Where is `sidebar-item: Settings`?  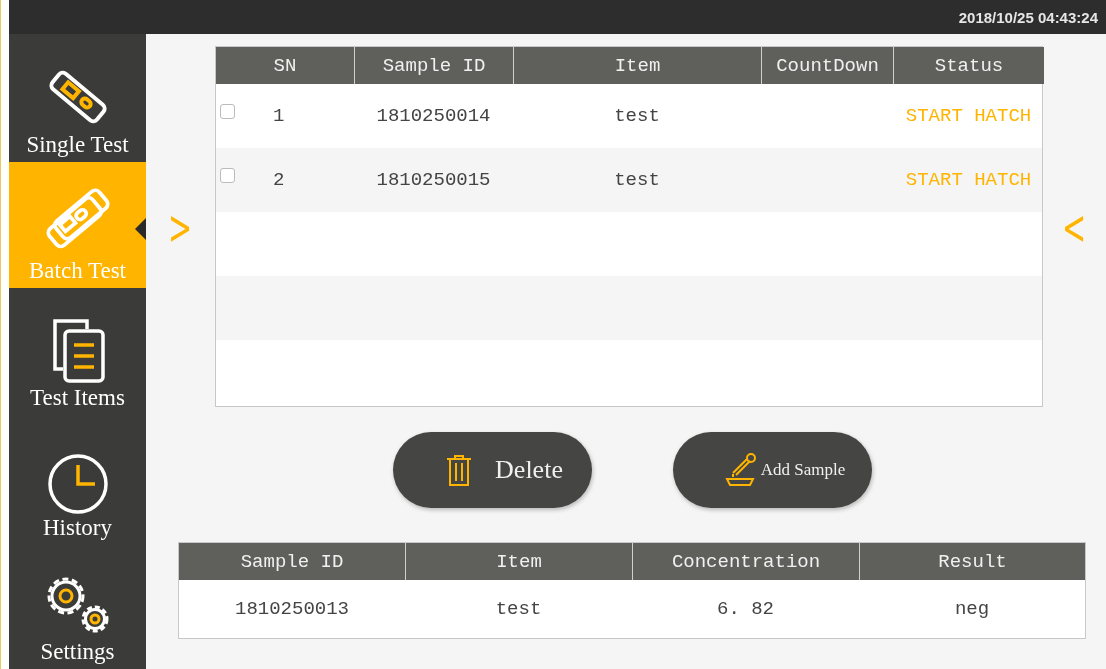 sidebar-item: Settings is located at coordinates (77, 607).